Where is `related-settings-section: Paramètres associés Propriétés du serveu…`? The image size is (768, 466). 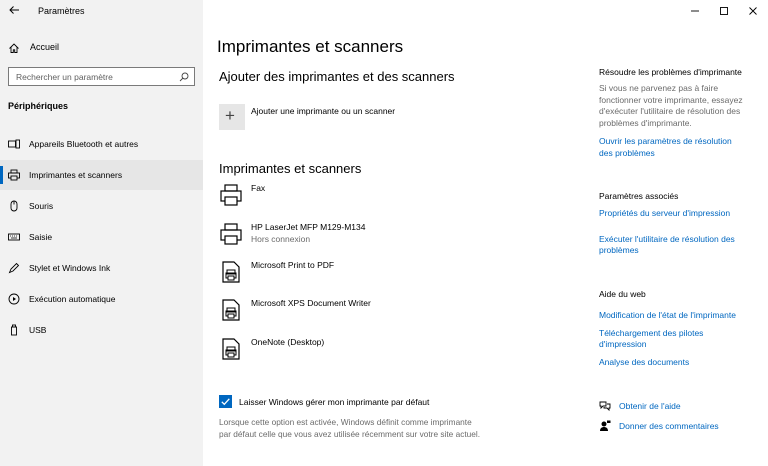
related-settings-section: Paramètres associés Propriétés du serveu… is located at coordinates (679, 224).